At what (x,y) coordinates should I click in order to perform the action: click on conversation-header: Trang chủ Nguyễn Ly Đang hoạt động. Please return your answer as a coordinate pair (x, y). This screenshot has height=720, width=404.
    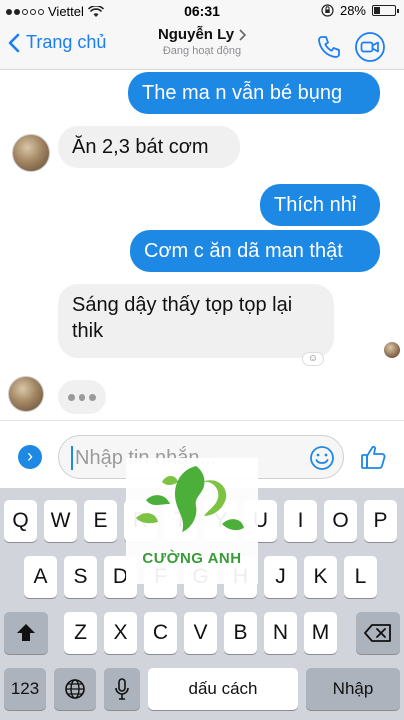
    Looking at the image, I should click on (202, 46).